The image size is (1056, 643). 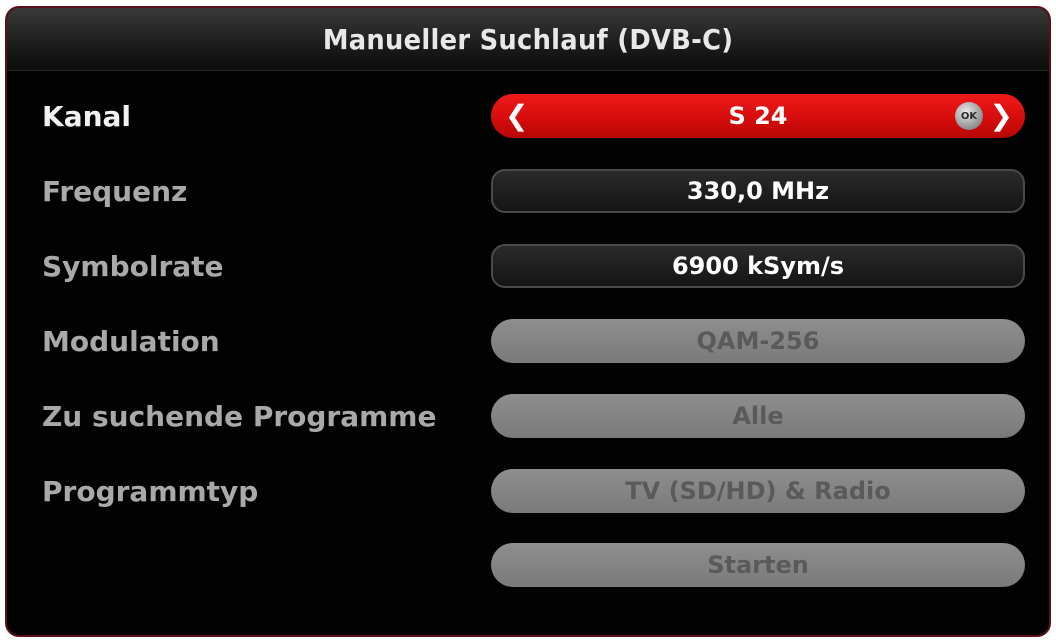 What do you see at coordinates (133, 266) in the screenshot?
I see `label-symbolrate: Symbolrate` at bounding box center [133, 266].